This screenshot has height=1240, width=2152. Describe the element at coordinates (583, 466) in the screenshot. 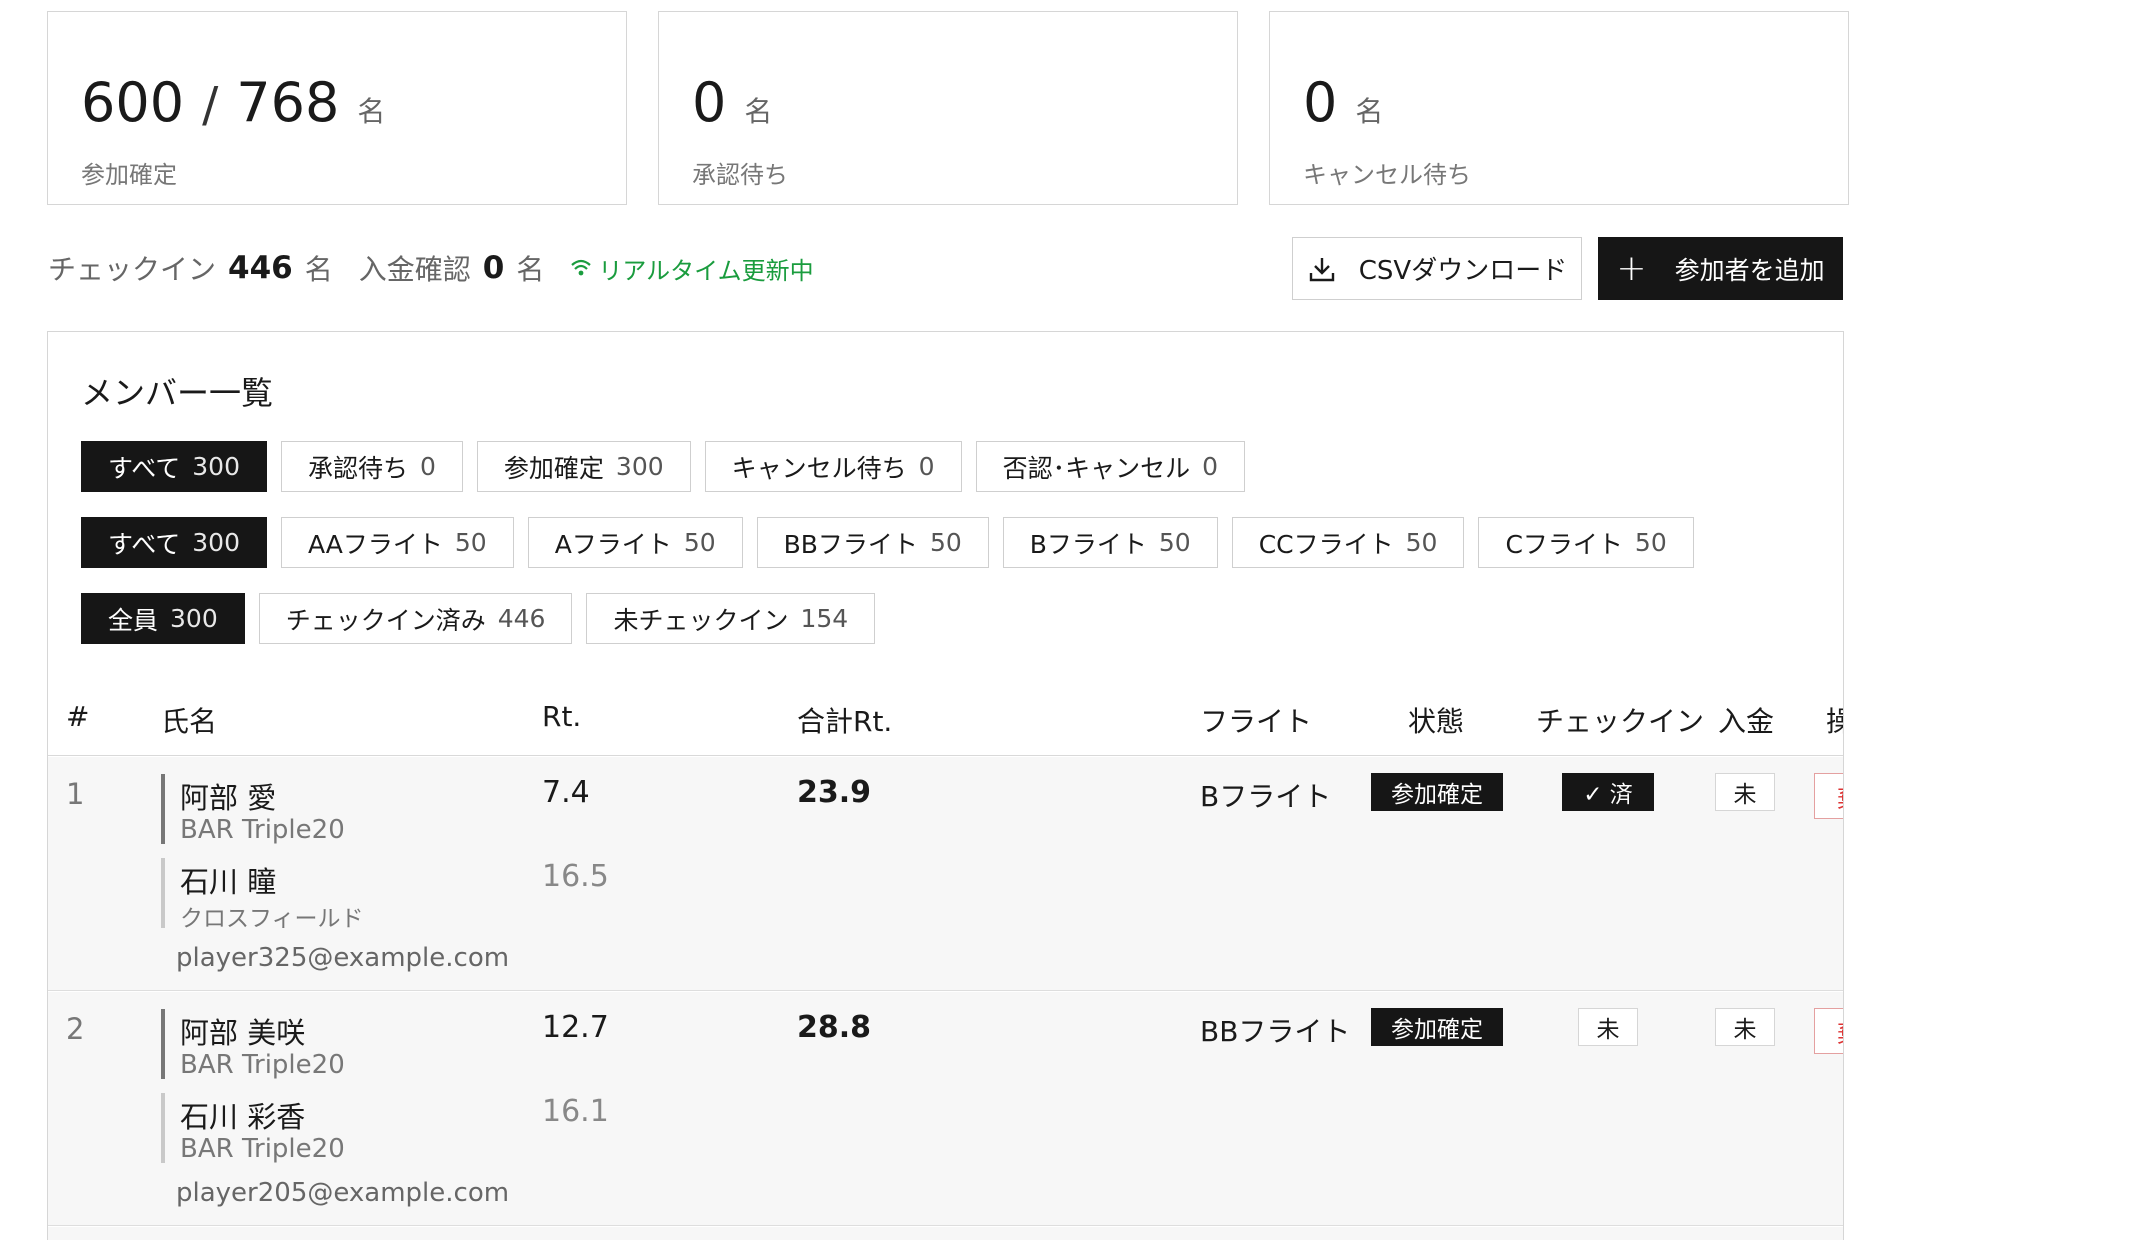

I see `status-filter-confirmed: 参加確定 300` at that location.